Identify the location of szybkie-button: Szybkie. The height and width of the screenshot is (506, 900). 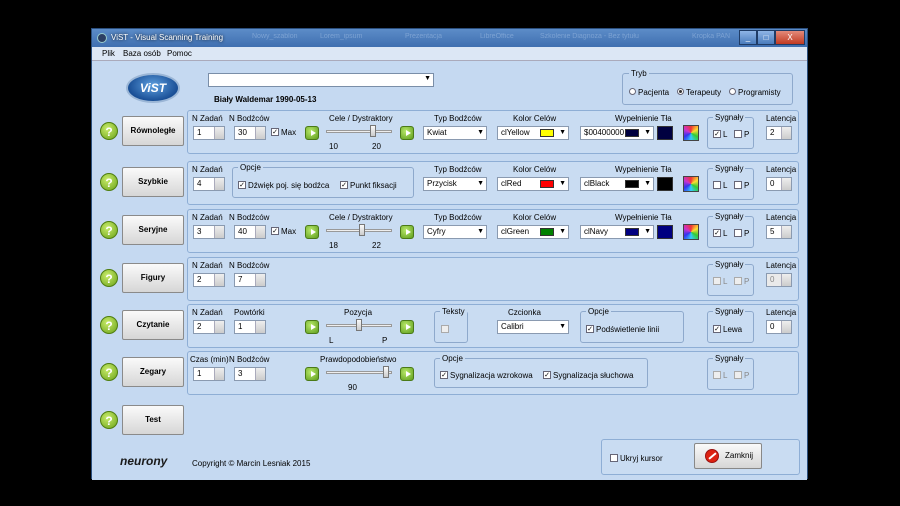
(153, 182).